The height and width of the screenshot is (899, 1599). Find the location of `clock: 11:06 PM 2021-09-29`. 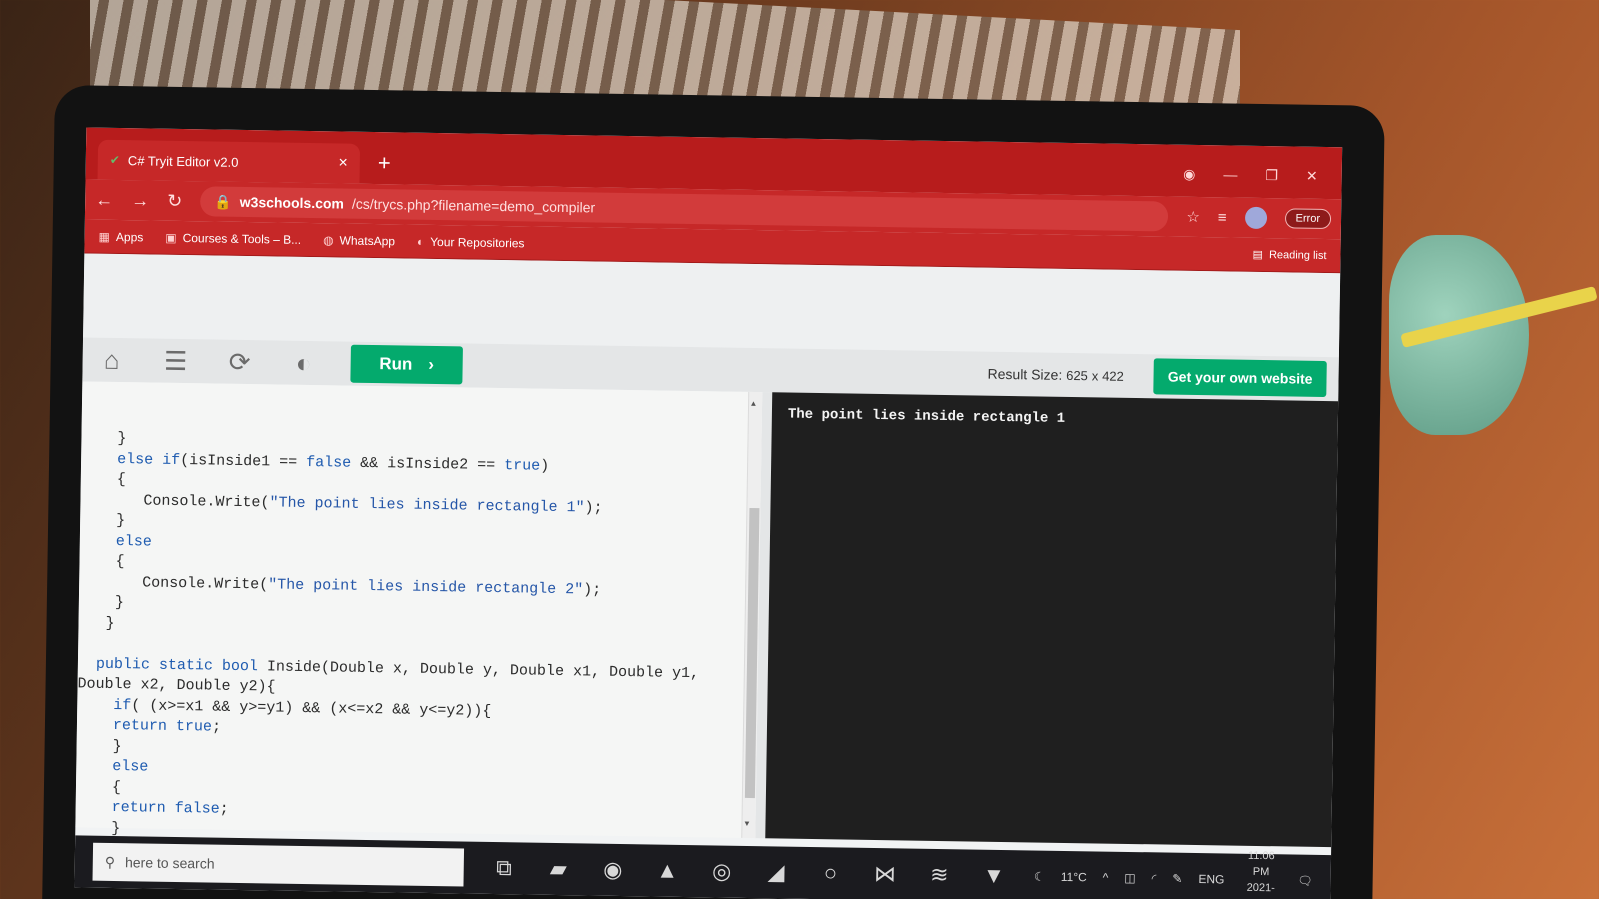

clock: 11:06 PM 2021-09-29 is located at coordinates (1261, 873).